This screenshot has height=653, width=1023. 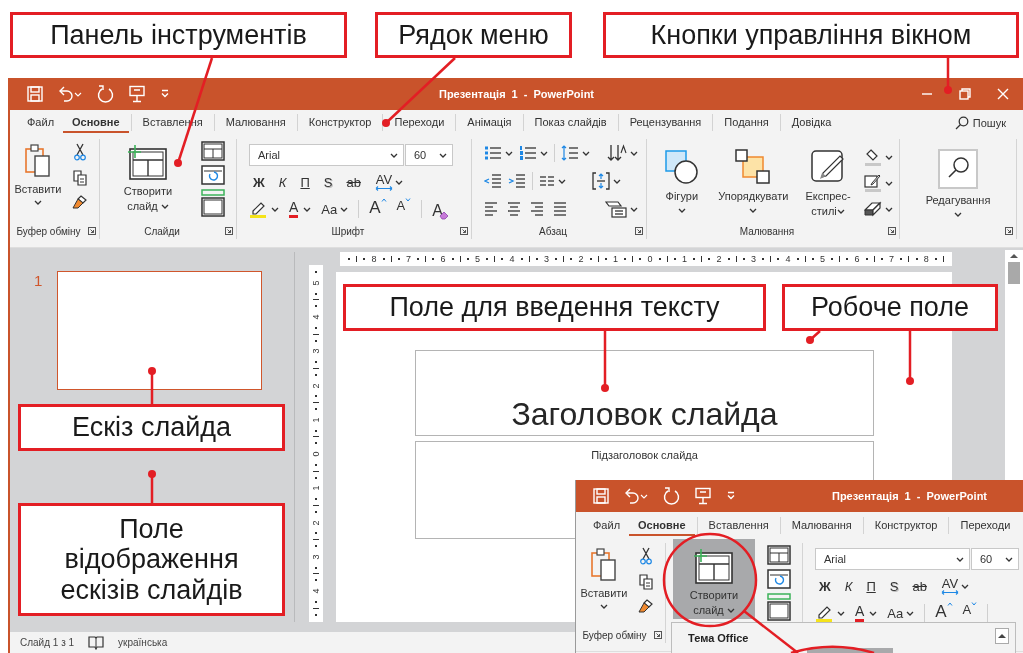 I want to click on callout-label: Поле відображення ескізів слайдів, so click(x=151, y=559).